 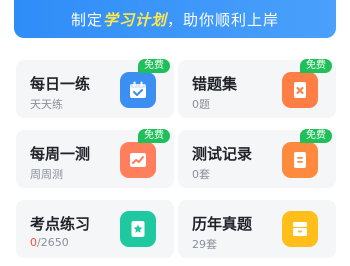 What do you see at coordinates (95, 229) in the screenshot?
I see `topic-practice-card: 考点练习 0/2650` at bounding box center [95, 229].